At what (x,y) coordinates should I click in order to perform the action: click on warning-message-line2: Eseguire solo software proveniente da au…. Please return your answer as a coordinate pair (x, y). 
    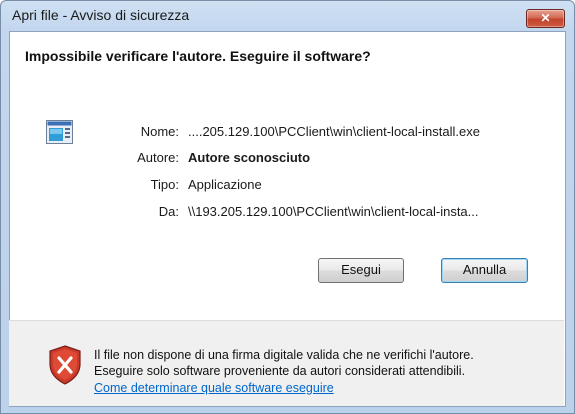
    Looking at the image, I should click on (280, 371).